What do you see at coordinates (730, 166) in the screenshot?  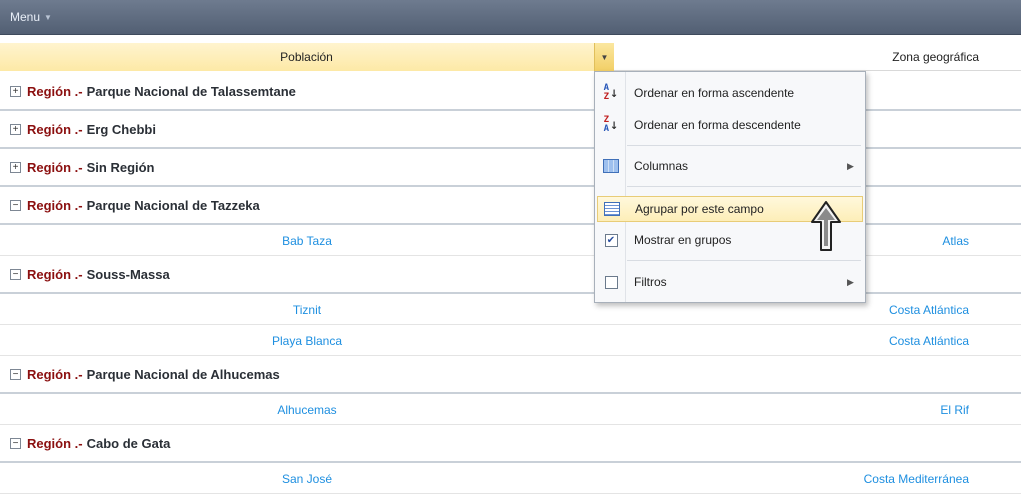 I see `menu-item-columns: Columnas ▶` at bounding box center [730, 166].